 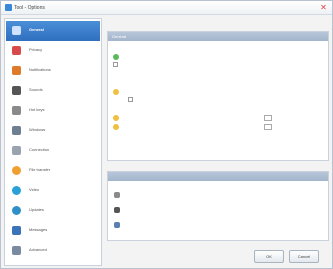 I want to click on plug-icon, so click(x=16, y=150).